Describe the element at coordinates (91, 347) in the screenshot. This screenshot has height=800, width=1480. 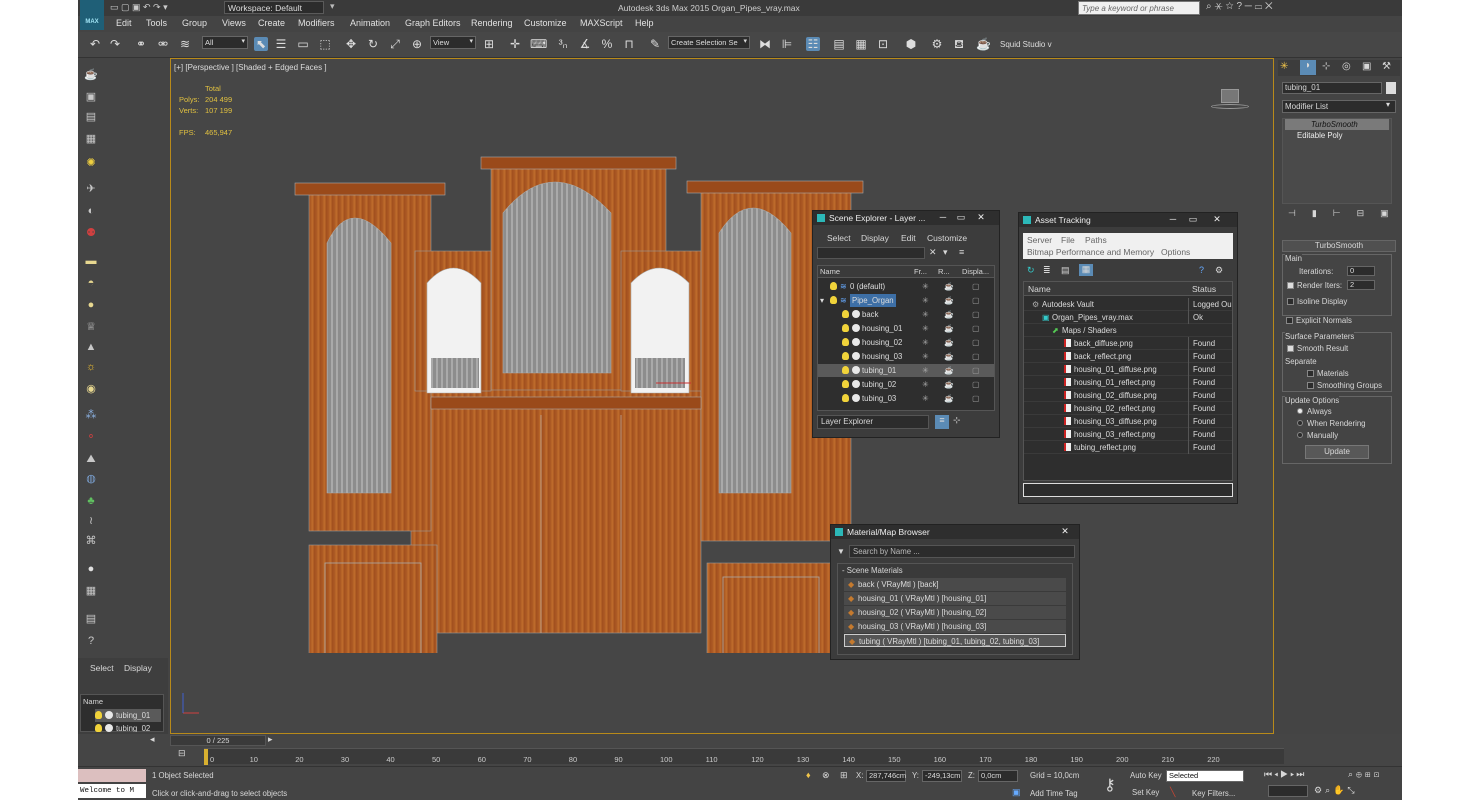
I see `cone-icon: ▲` at that location.